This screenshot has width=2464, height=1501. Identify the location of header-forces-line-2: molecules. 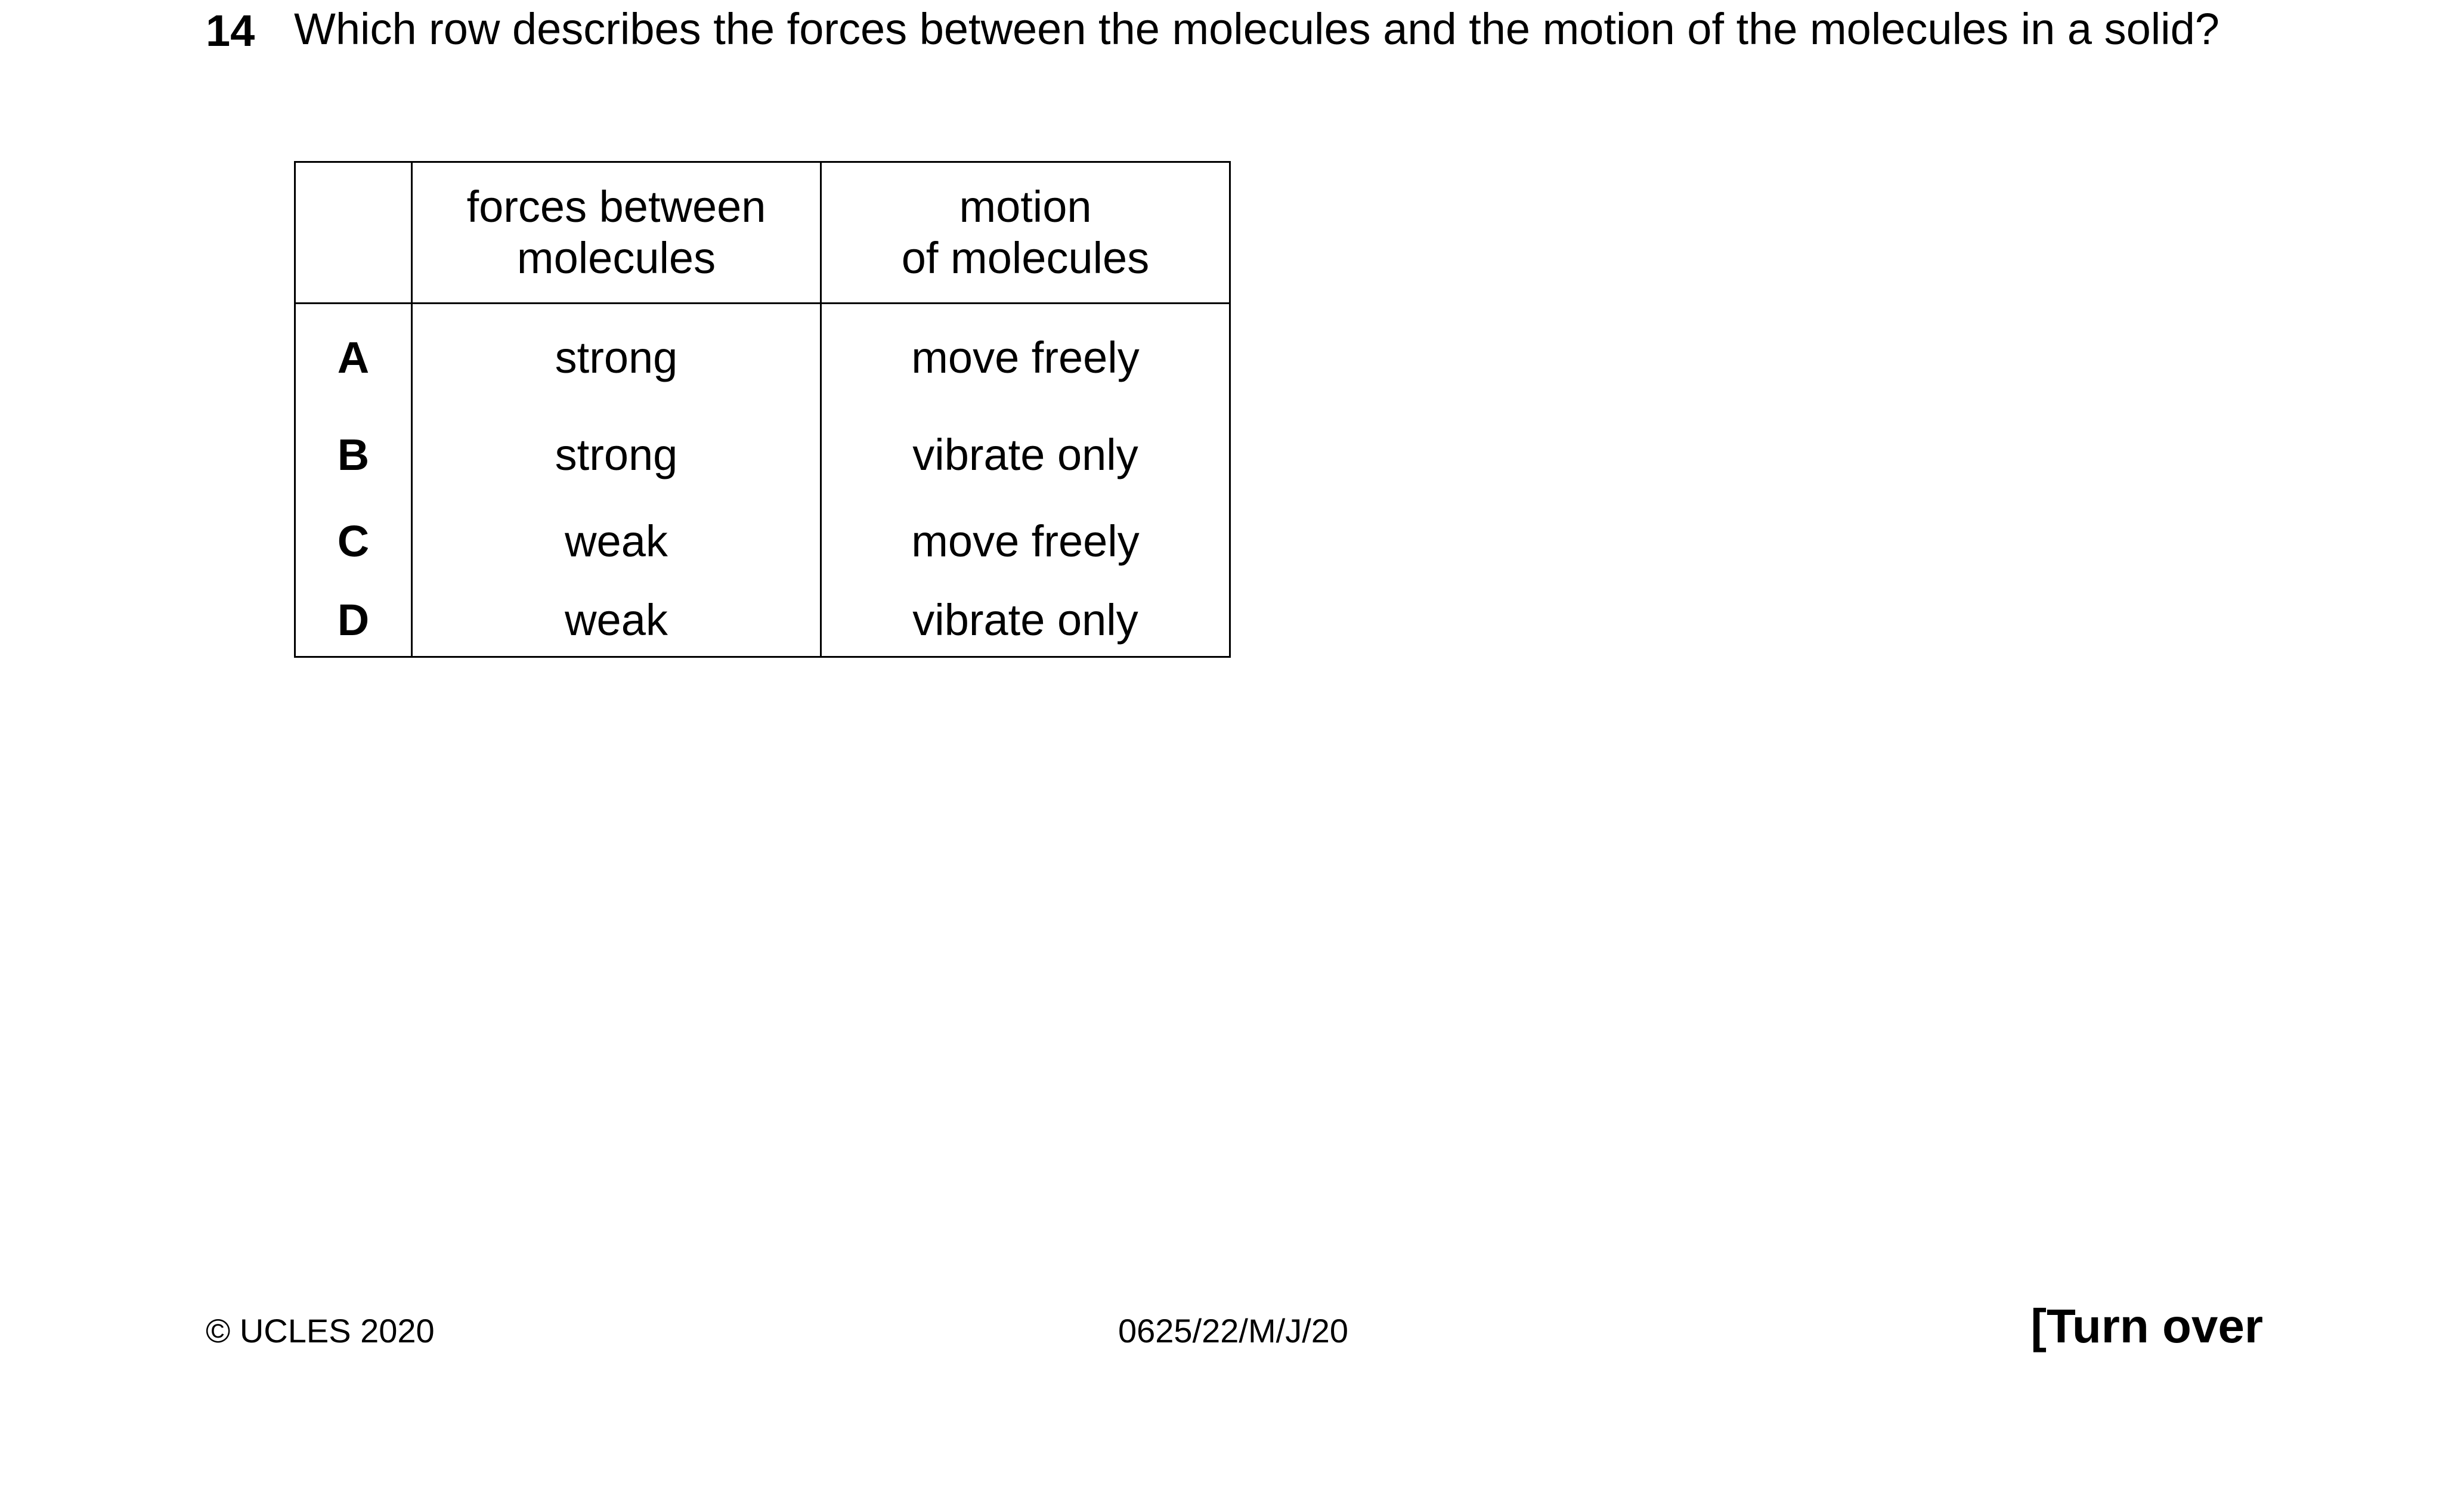
(616, 258).